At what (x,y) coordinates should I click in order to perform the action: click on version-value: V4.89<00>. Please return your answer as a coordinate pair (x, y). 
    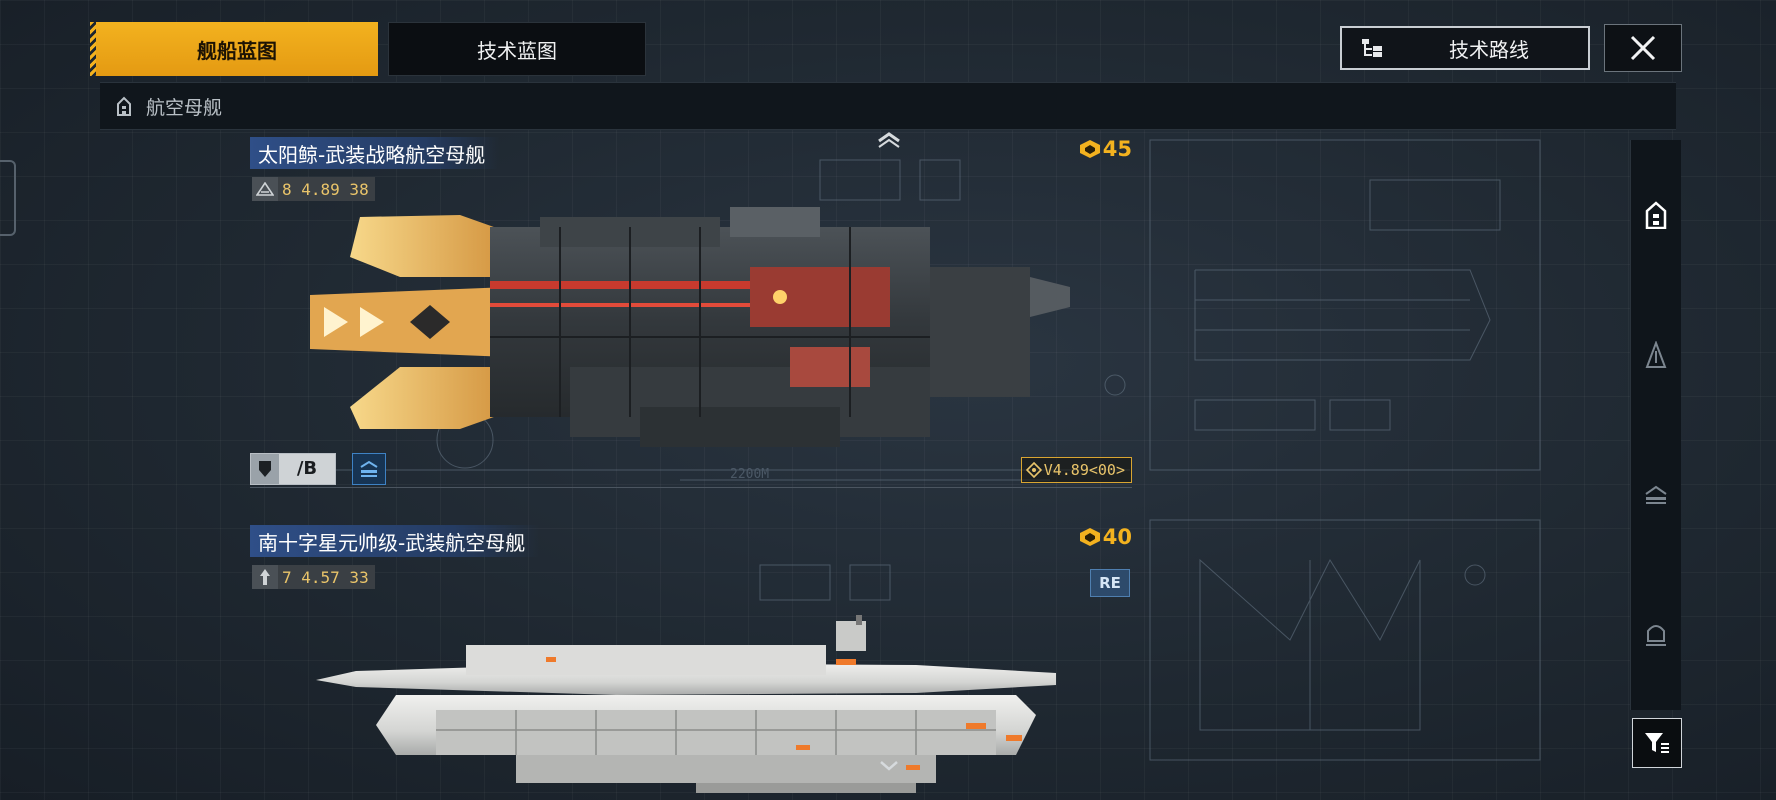
    Looking at the image, I should click on (1084, 470).